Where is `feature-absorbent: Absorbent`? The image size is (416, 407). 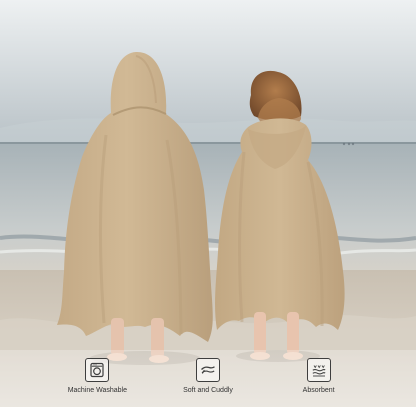
feature-absorbent: Absorbent is located at coordinates (319, 376).